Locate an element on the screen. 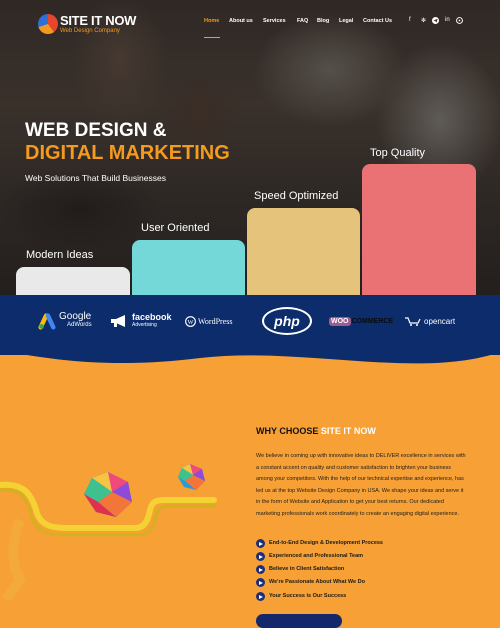 The width and height of the screenshot is (500, 628). site-logo: SITE IT NOW Web Design Company is located at coordinates (88, 24).